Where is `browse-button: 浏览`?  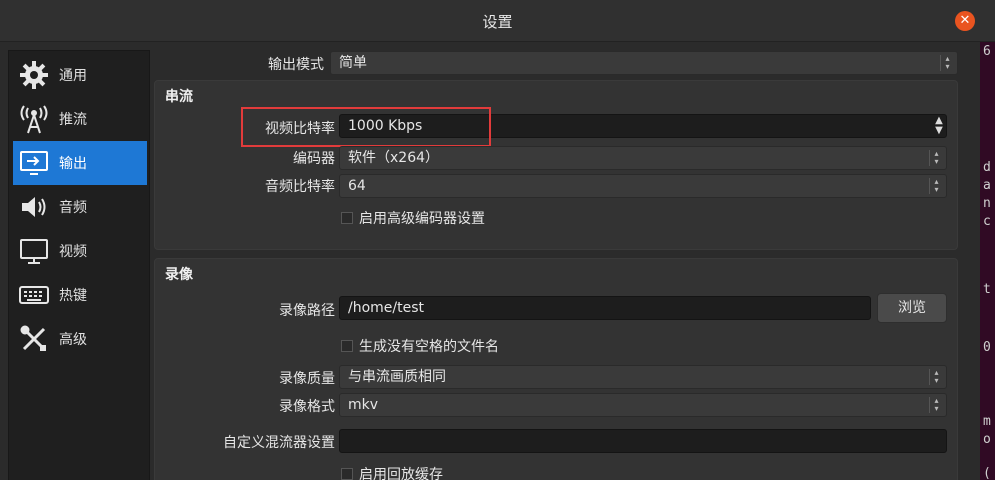 browse-button: 浏览 is located at coordinates (912, 308).